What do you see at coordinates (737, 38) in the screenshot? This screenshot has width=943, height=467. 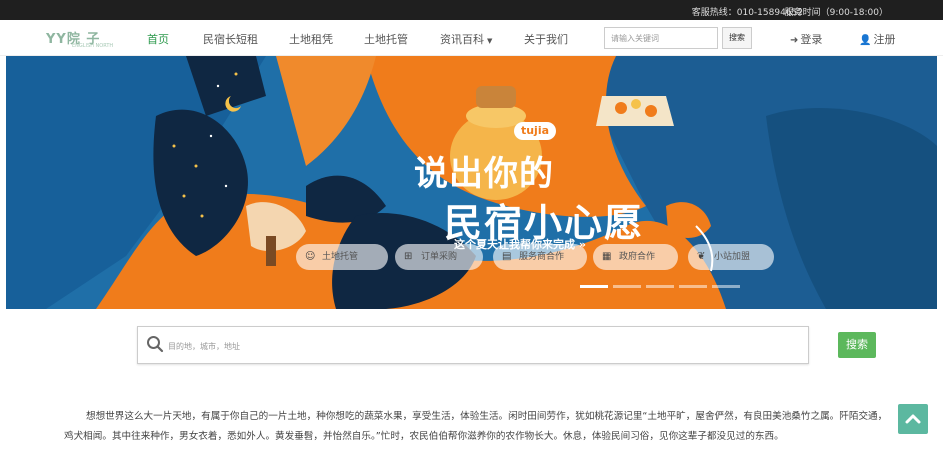 I see `nav-search-button: 搜索` at bounding box center [737, 38].